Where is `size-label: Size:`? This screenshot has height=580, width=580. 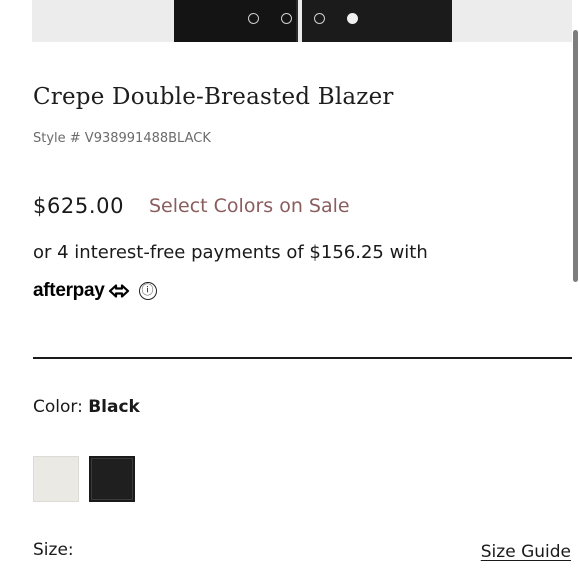
size-label: Size: is located at coordinates (53, 550).